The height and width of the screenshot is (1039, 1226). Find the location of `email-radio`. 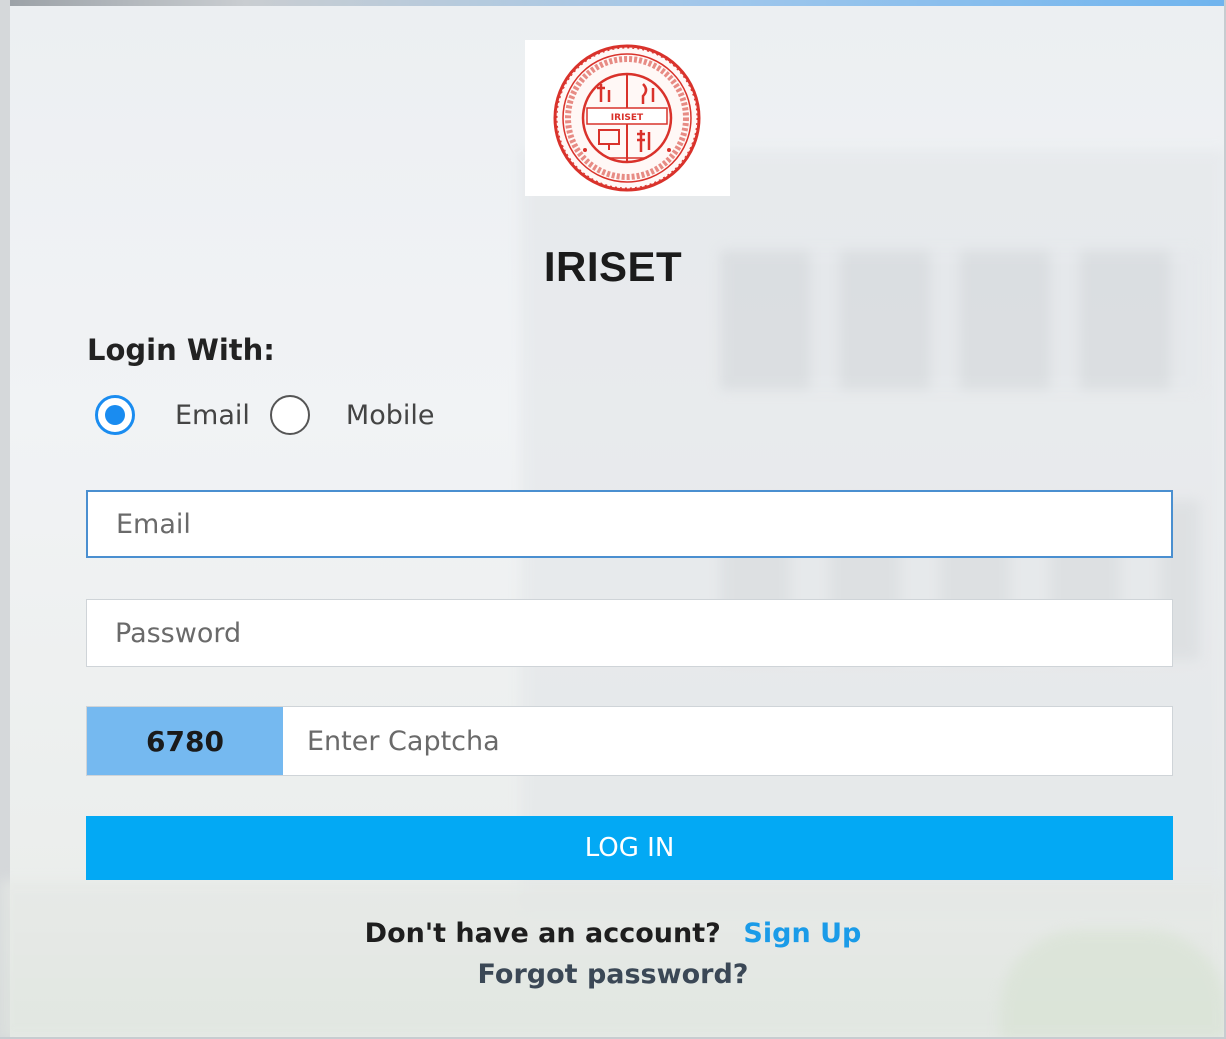

email-radio is located at coordinates (115, 415).